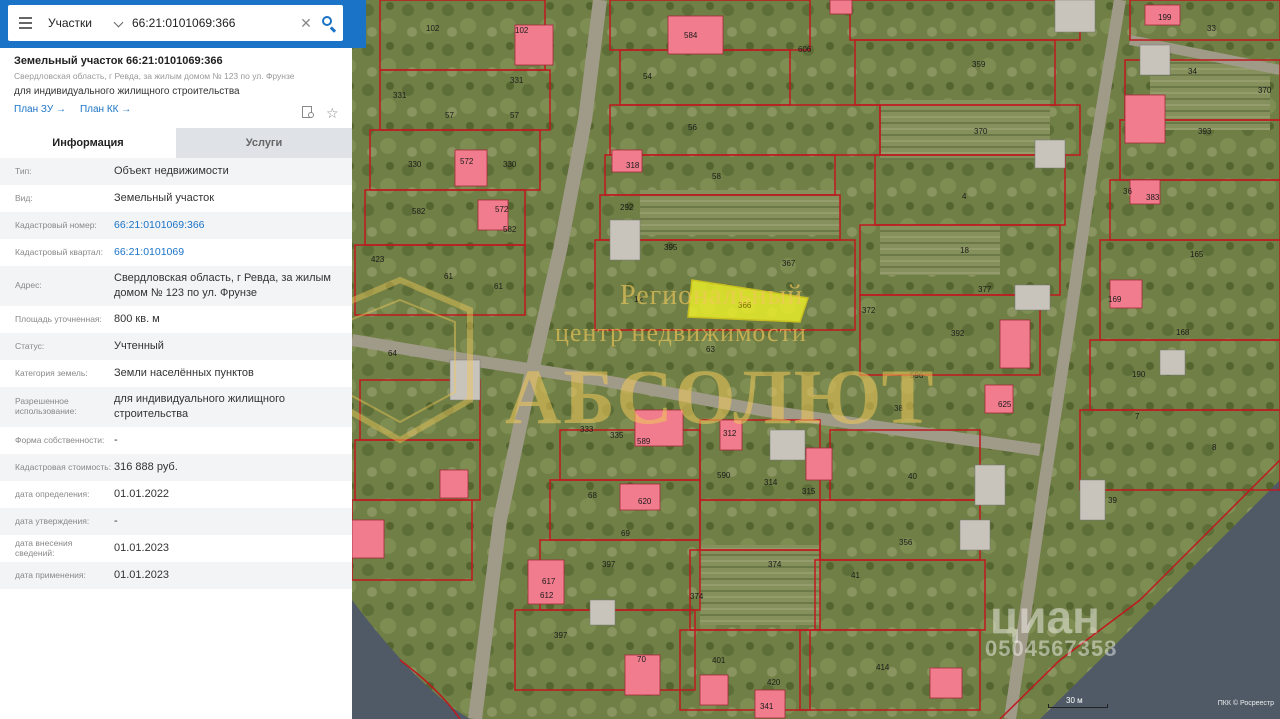 The image size is (1280, 719). I want to click on property-row: дата утверждения: -, so click(176, 521).